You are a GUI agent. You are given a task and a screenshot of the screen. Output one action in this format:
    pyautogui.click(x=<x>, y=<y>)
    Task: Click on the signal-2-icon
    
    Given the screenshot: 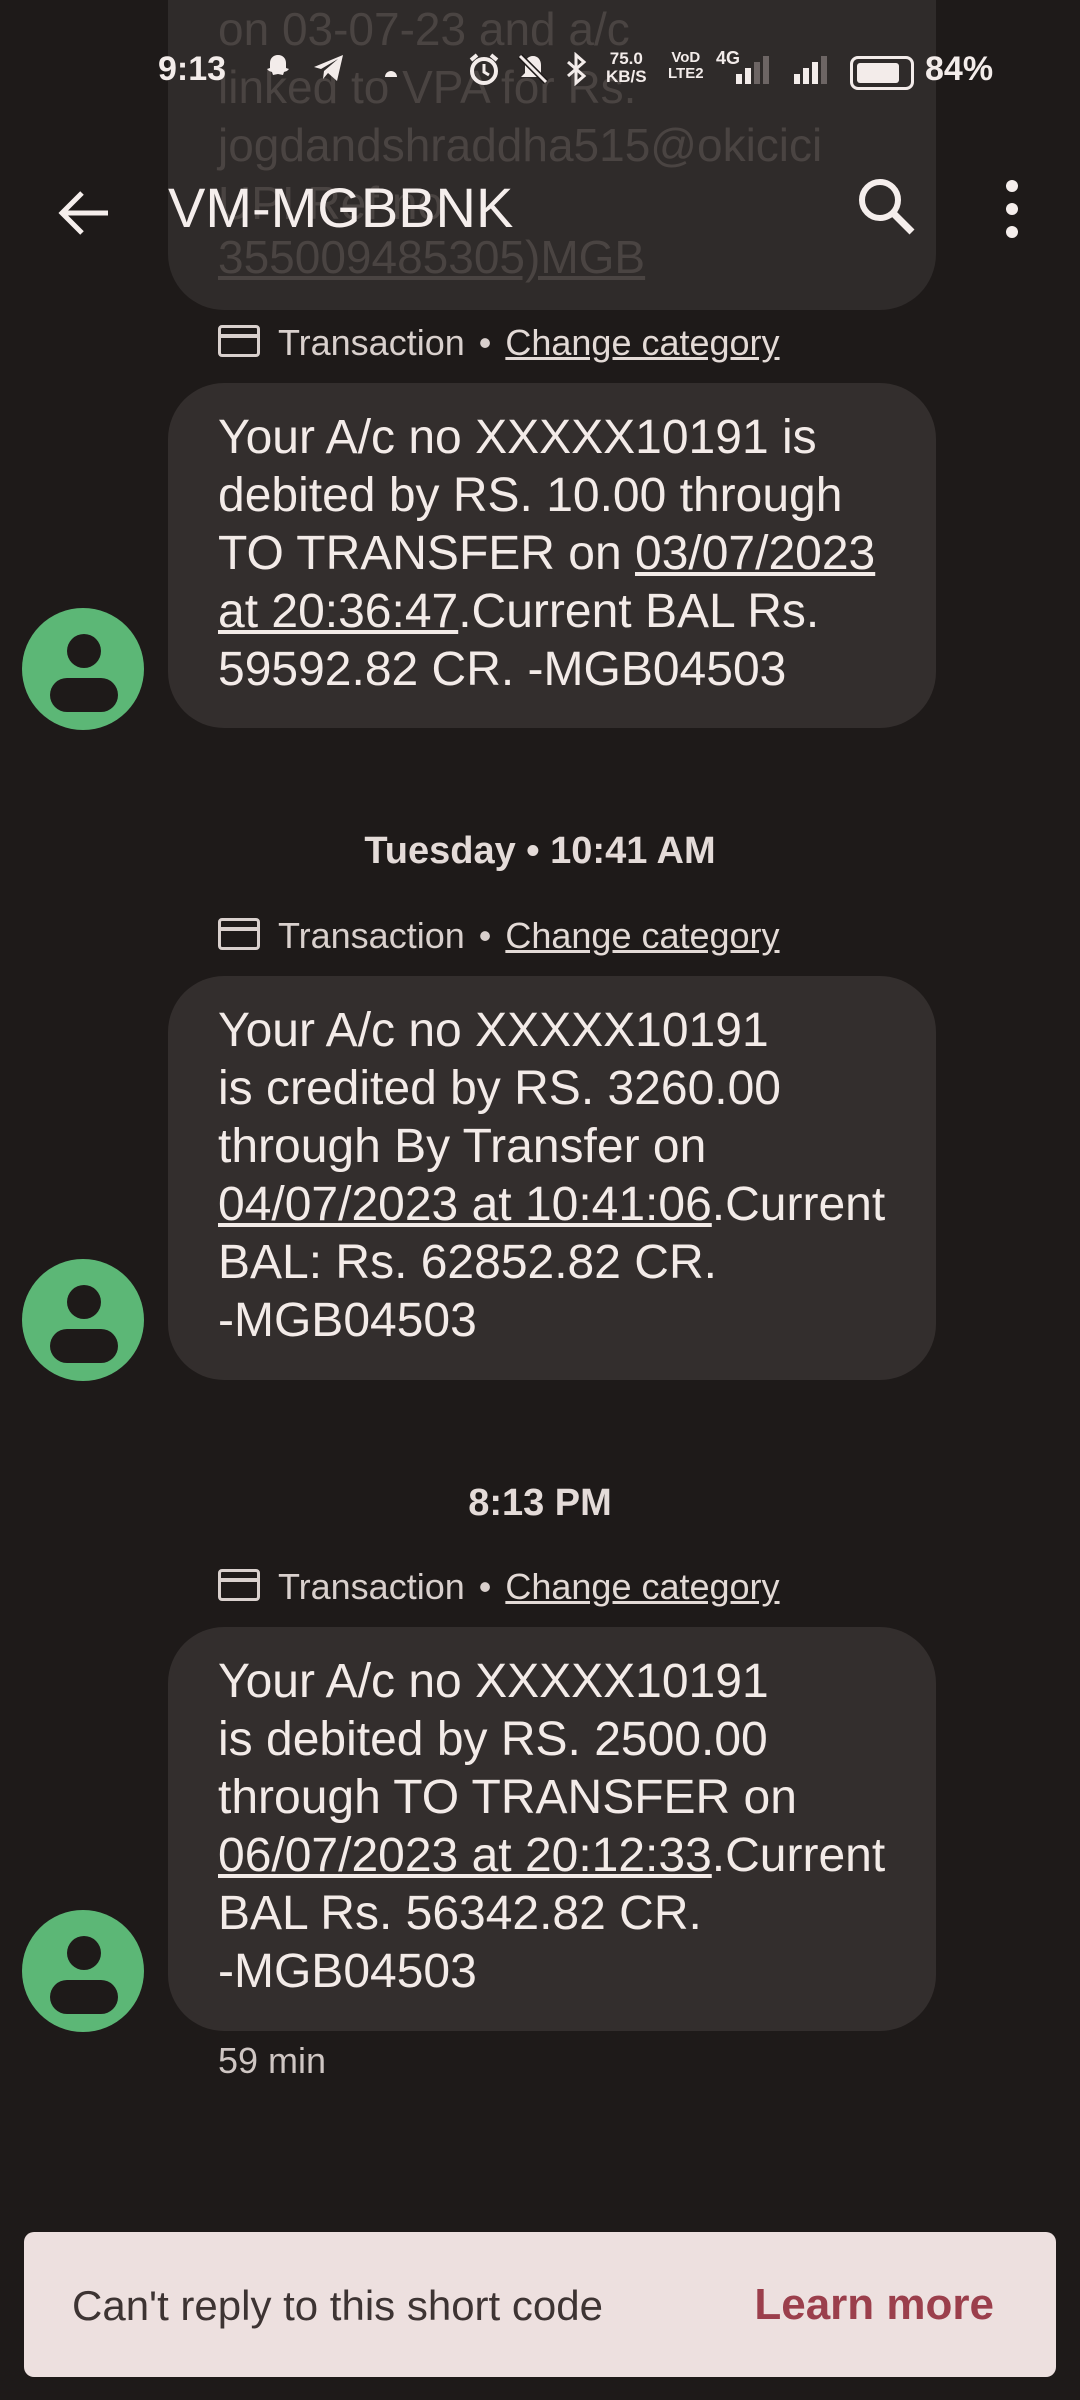 What is the action you would take?
    pyautogui.click(x=812, y=73)
    